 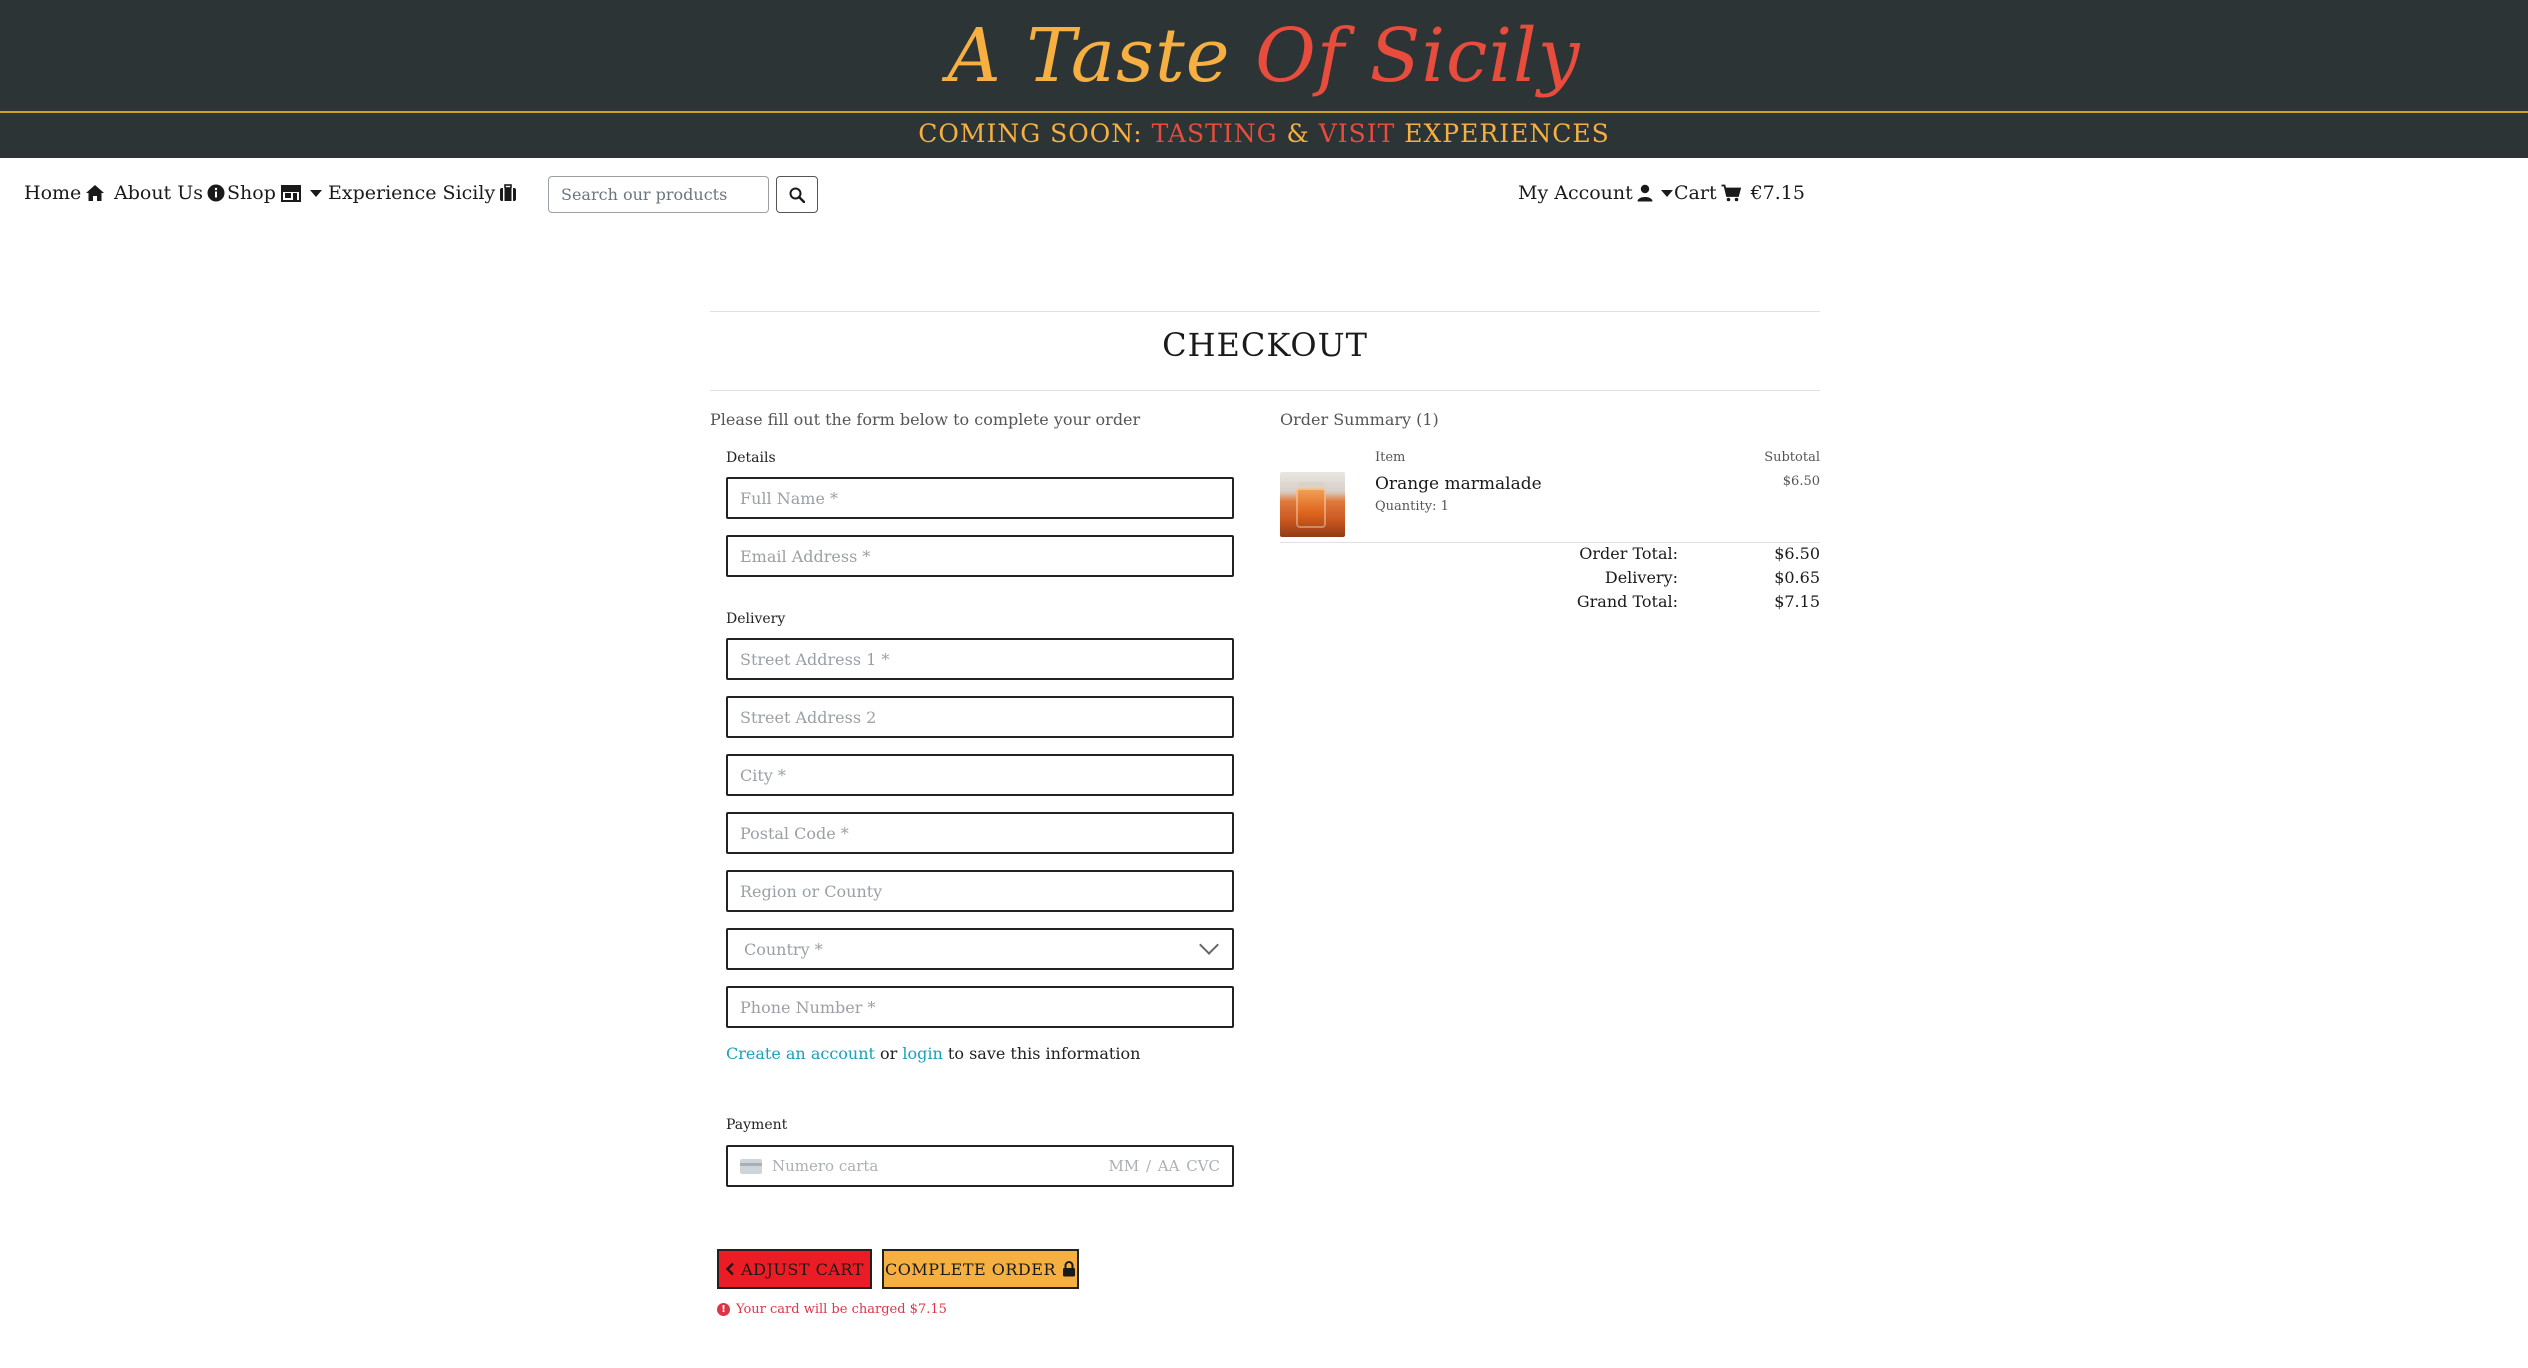 I want to click on charge-notice: ! Your card will be charged $7.15, so click(x=832, y=1309).